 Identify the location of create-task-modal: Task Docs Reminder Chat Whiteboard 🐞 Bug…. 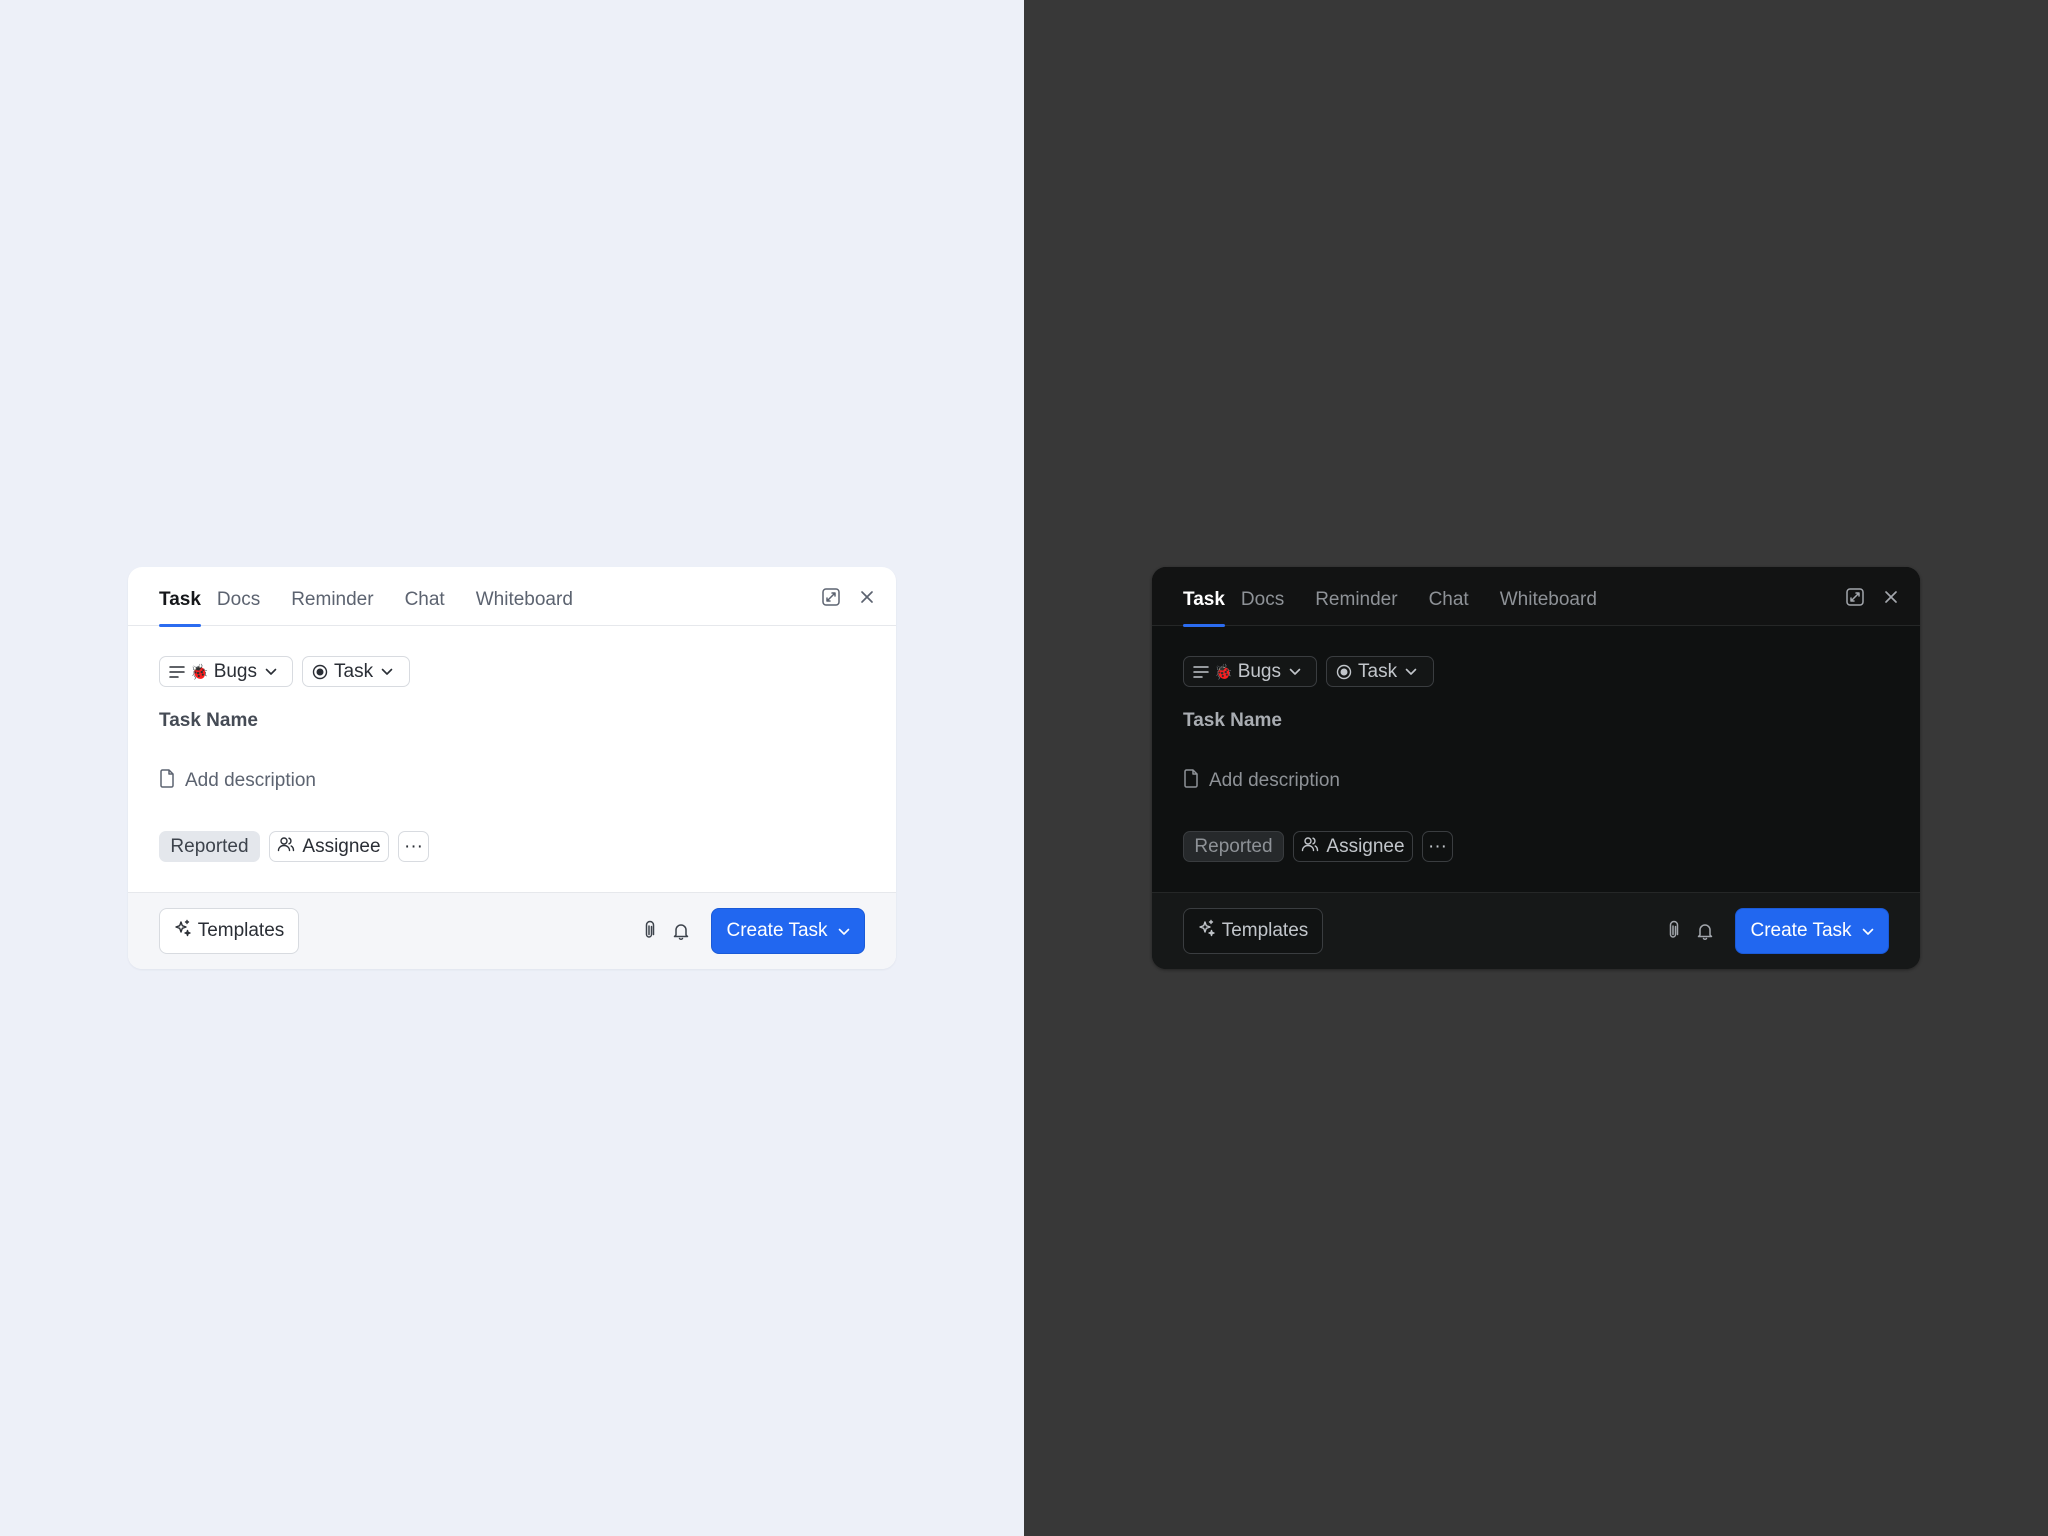
(512, 768).